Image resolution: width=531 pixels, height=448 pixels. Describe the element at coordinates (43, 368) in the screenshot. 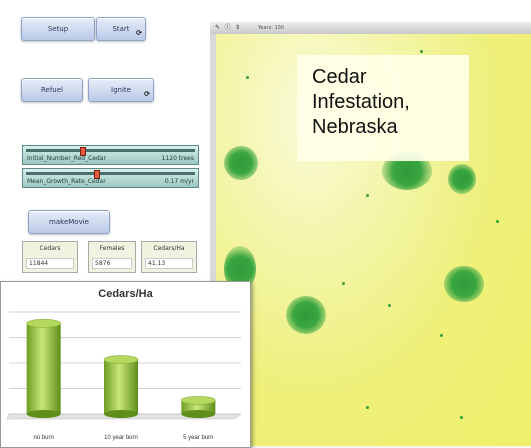

I see `bar-no-burn` at that location.